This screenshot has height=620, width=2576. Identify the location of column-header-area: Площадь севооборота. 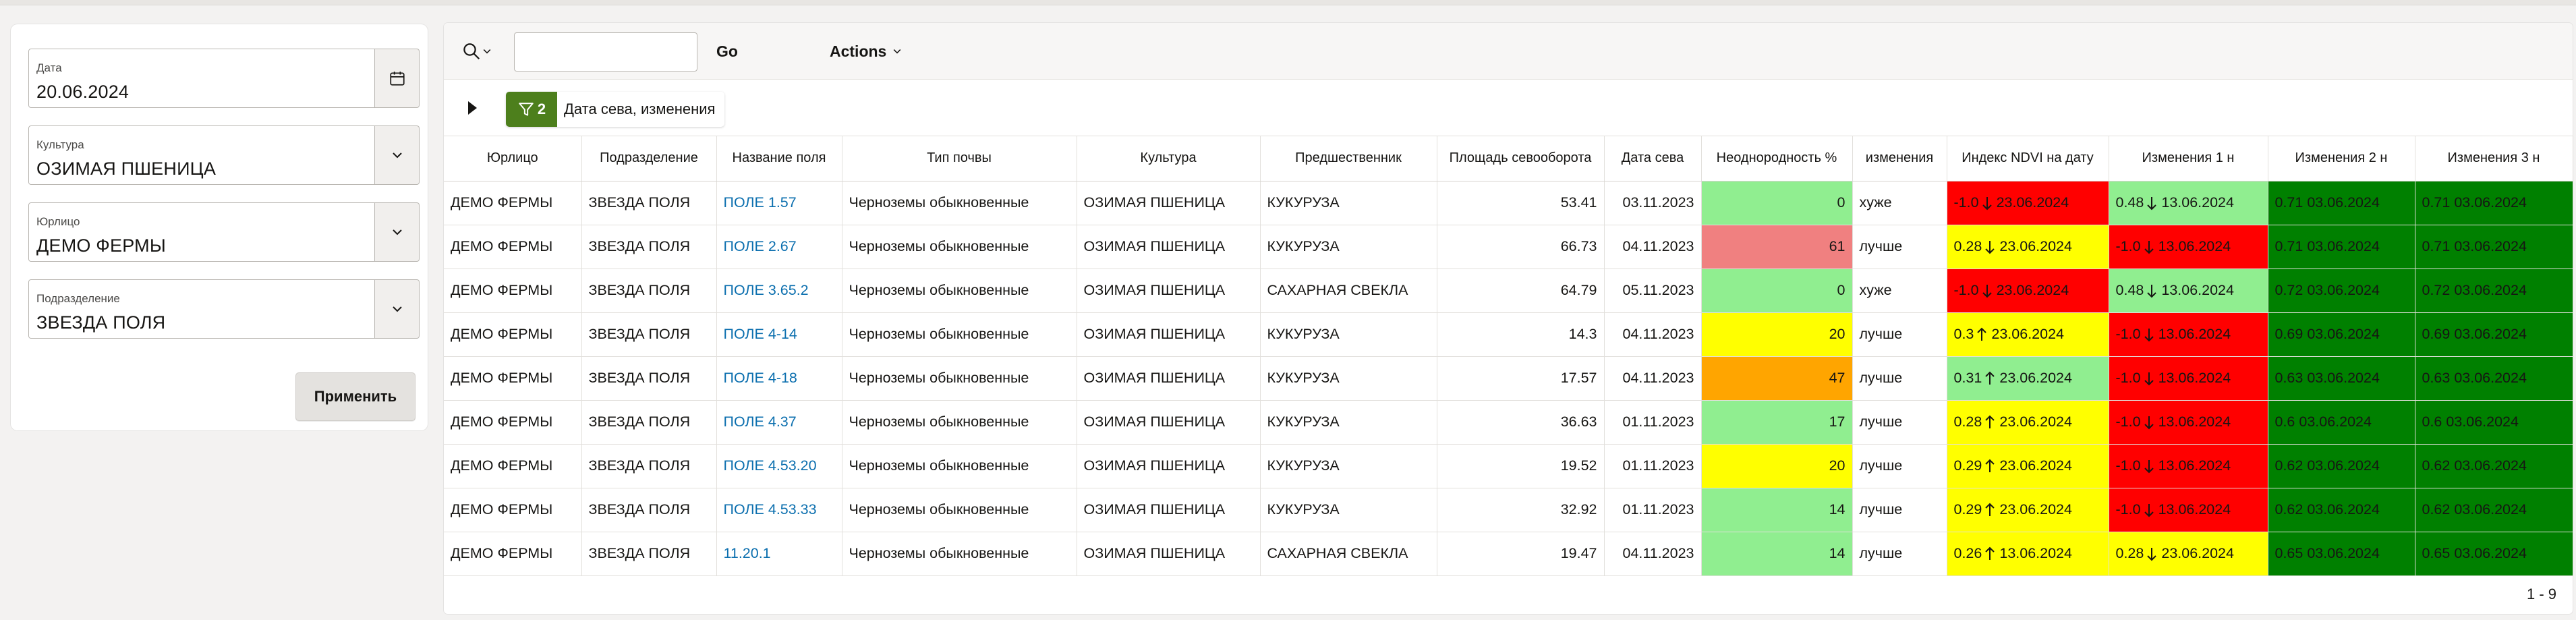
(1521, 158).